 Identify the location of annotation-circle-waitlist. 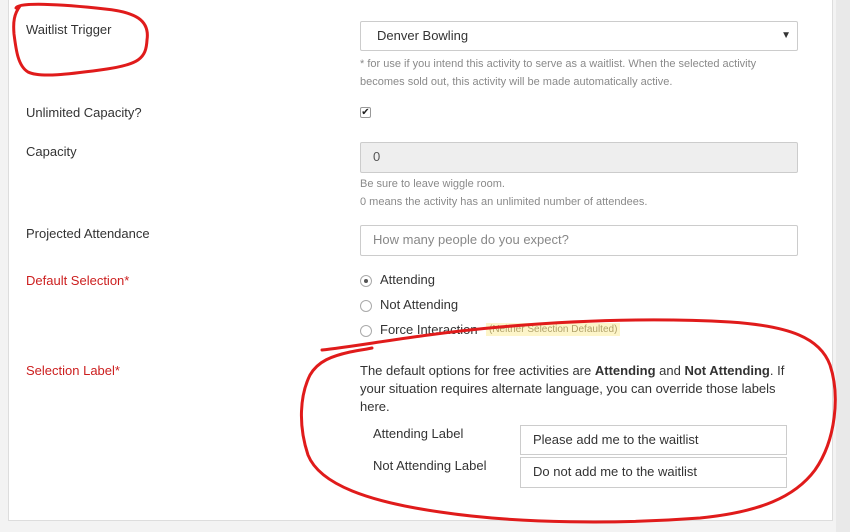
(80, 39).